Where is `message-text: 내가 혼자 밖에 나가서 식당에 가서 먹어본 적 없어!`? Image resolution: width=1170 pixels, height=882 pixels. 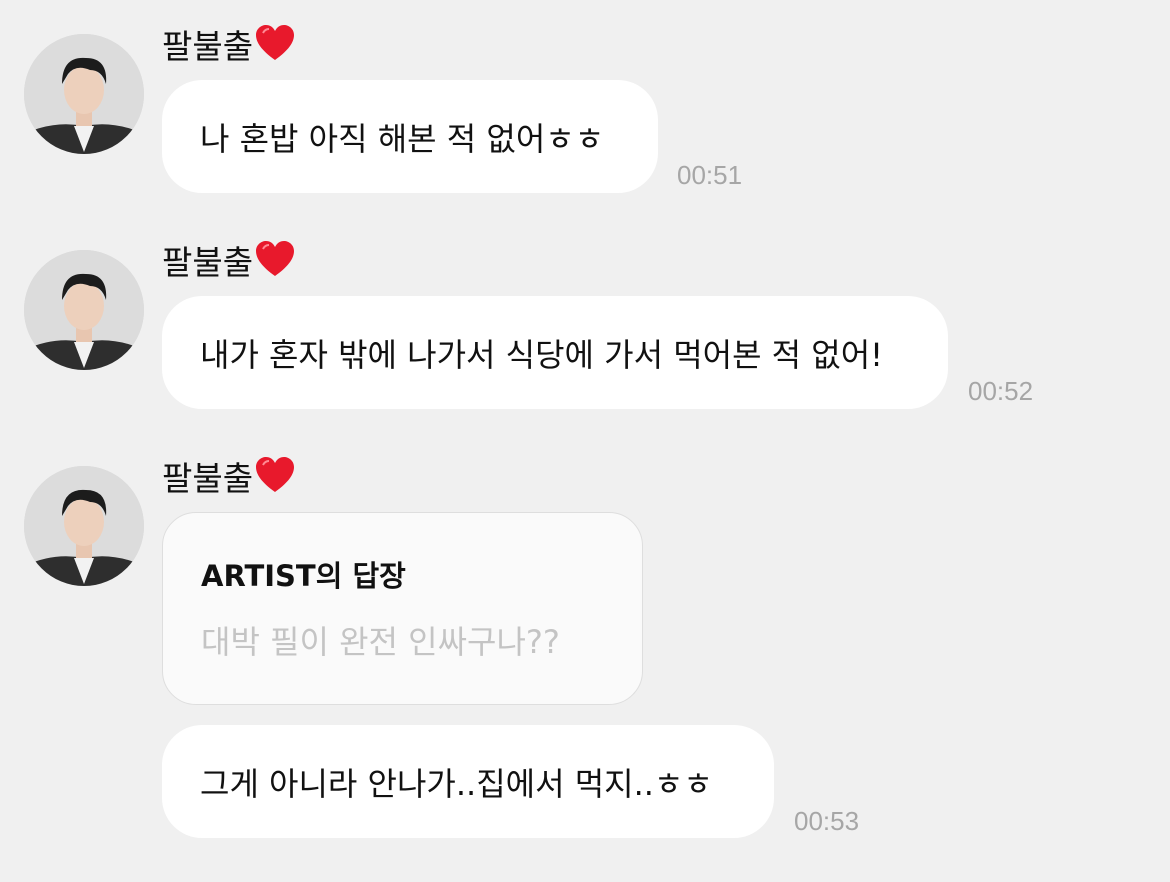 message-text: 내가 혼자 밖에 나가서 식당에 가서 먹어본 적 없어! is located at coordinates (542, 354).